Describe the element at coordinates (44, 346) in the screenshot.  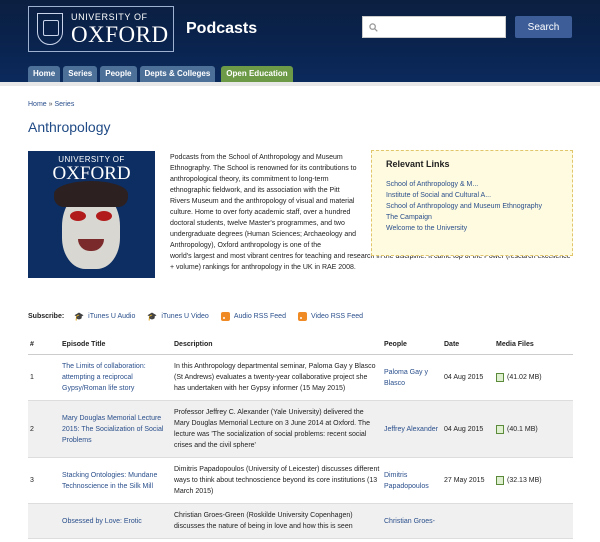
I see `header-number: #` at that location.